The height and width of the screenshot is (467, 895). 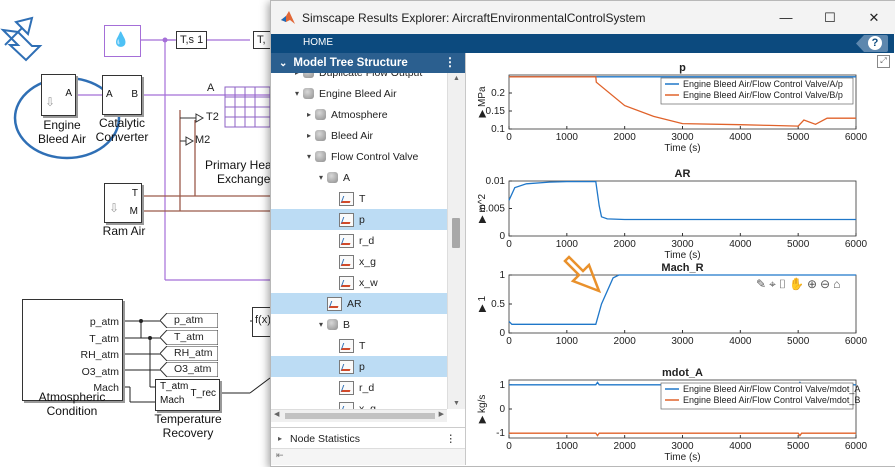 I want to click on node-statistics-header: ▸ Node Statistics ⋮, so click(x=368, y=438).